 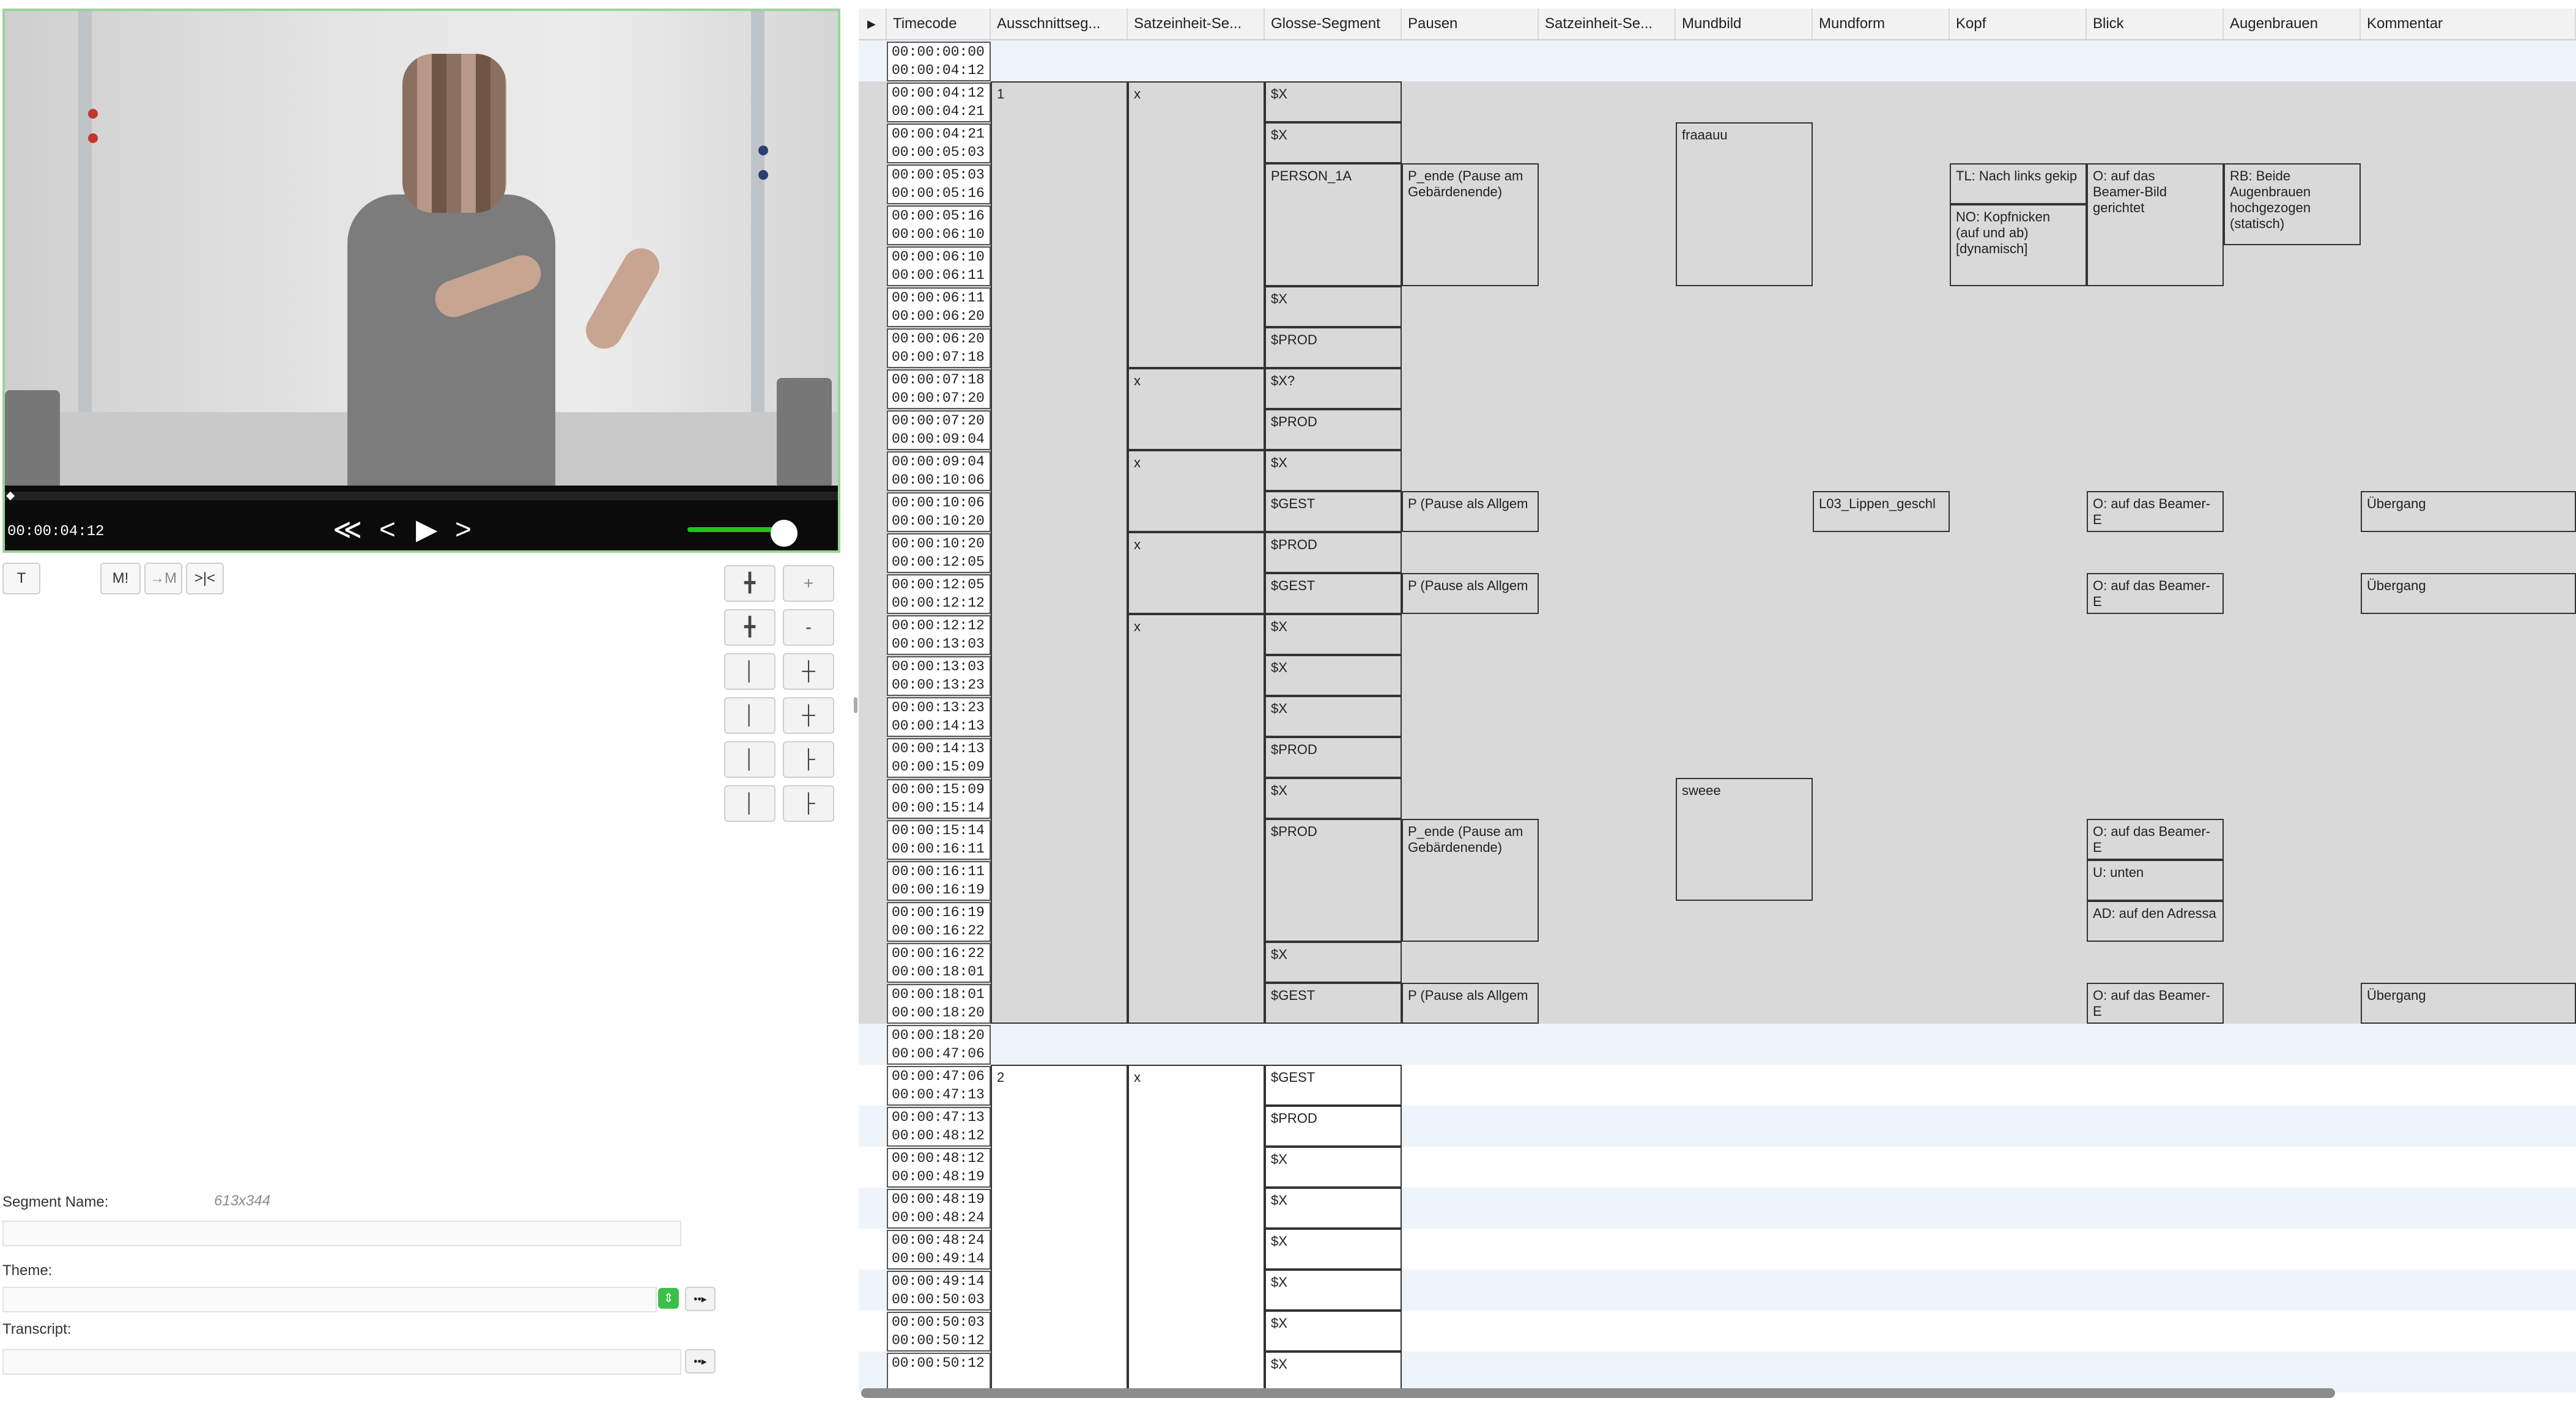 I want to click on timecode-cell: 00:00:00:00 00:00:04:12, so click(x=939, y=61).